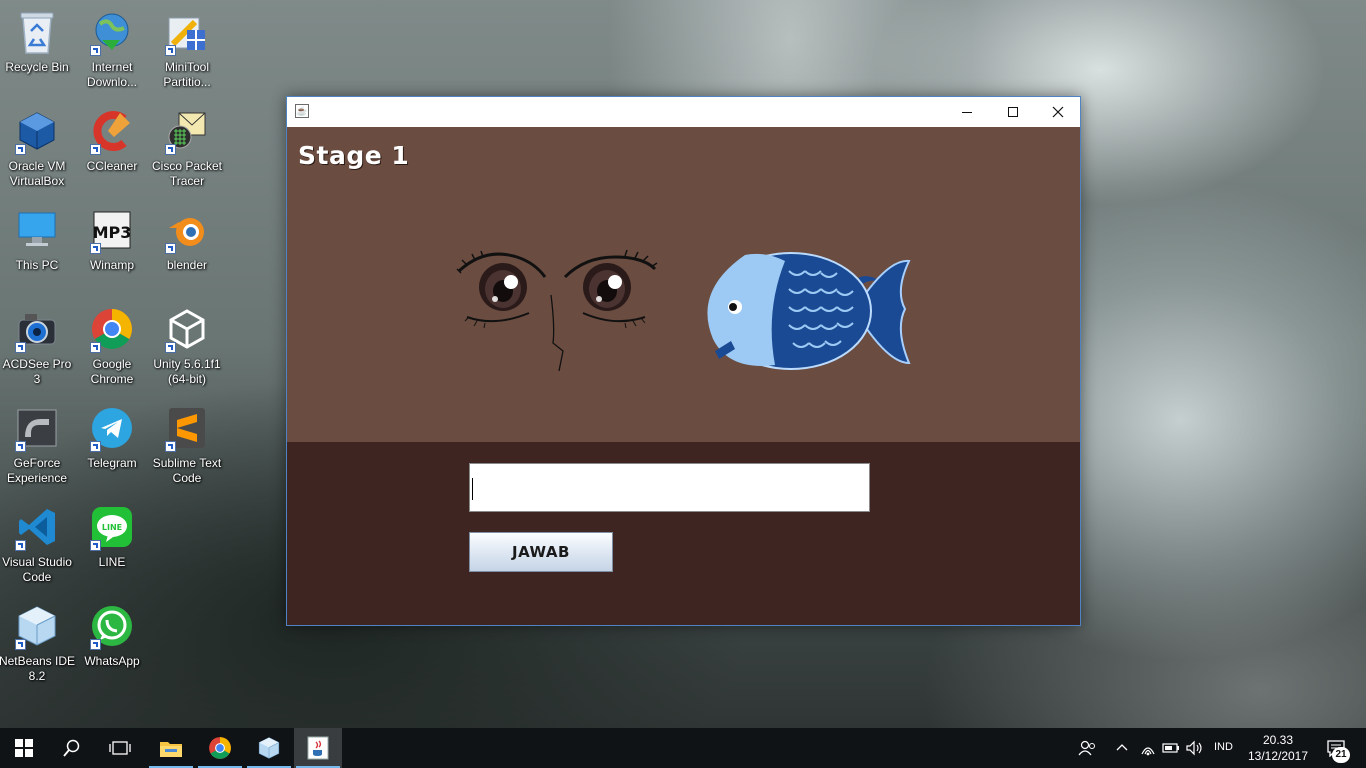  I want to click on svg-text: LINE, so click(112, 527).